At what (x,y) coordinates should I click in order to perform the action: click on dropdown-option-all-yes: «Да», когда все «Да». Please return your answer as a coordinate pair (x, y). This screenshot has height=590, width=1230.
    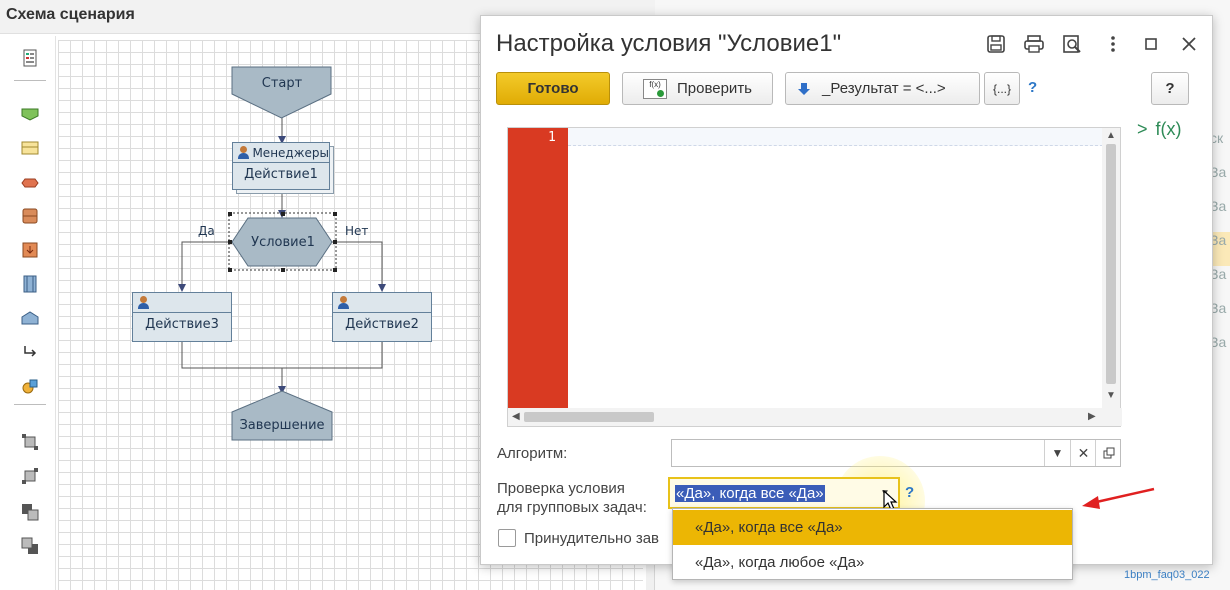
    Looking at the image, I should click on (872, 527).